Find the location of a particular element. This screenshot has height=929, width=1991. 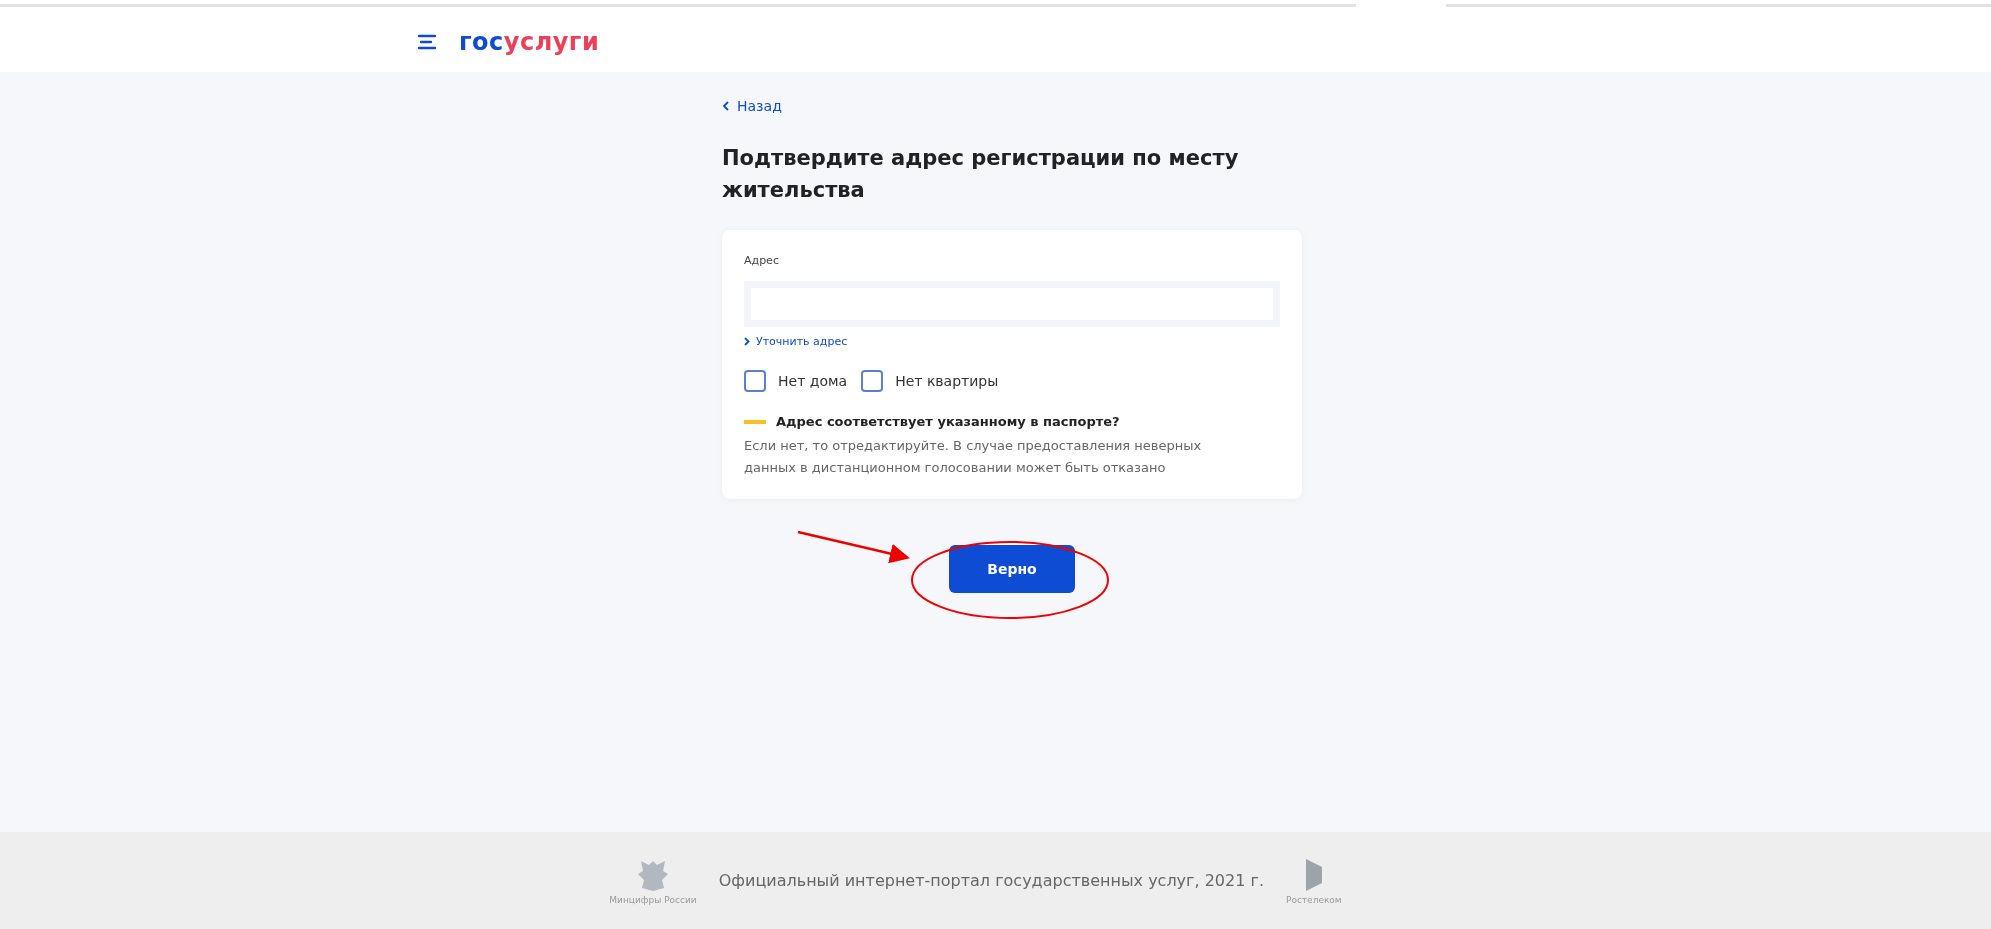

footer-text: Официальный интернет-портал государственных услуг, 2021 г. is located at coordinates (991, 880).